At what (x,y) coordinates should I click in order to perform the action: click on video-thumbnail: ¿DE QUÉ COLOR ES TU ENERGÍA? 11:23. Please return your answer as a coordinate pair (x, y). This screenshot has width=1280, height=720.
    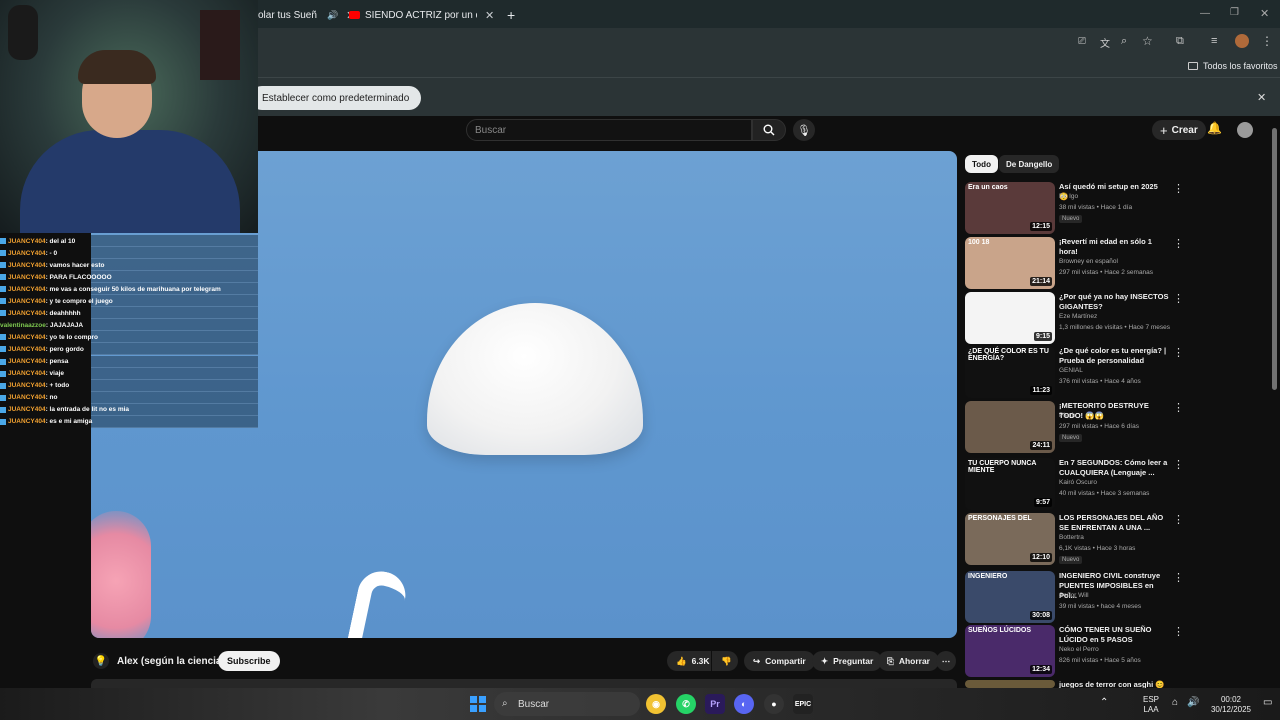
    Looking at the image, I should click on (1010, 372).